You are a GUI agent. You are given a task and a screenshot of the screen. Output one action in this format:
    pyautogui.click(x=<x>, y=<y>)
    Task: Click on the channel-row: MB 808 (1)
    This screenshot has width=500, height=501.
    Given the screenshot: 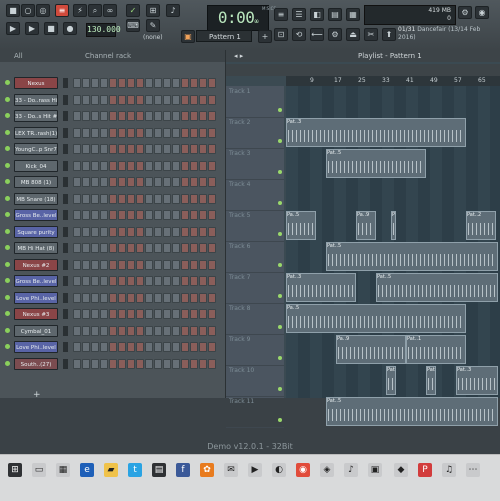 What is the action you would take?
    pyautogui.click(x=112, y=182)
    